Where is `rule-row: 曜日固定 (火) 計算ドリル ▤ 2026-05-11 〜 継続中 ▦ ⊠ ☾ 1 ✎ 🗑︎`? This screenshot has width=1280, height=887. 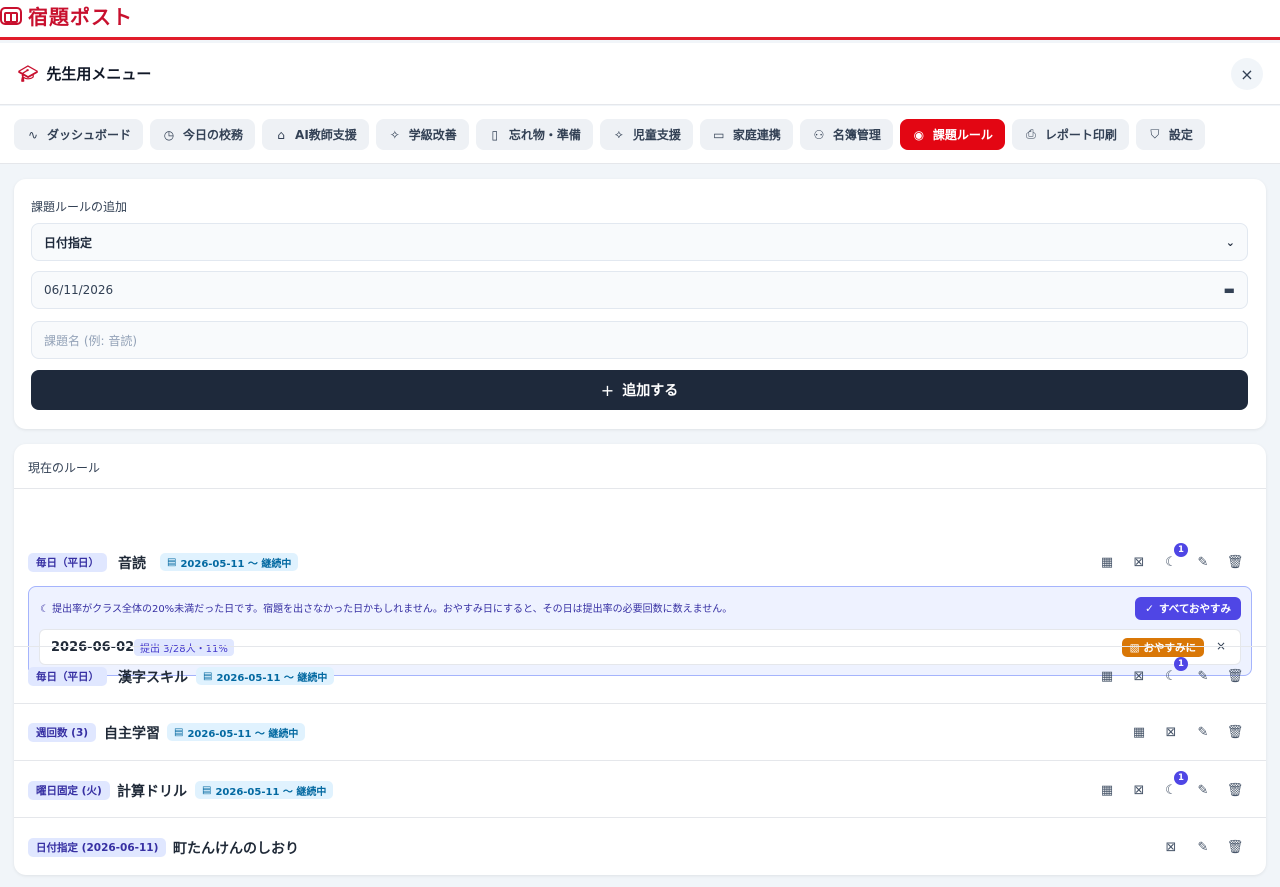 rule-row: 曜日固定 (火) 計算ドリル ▤ 2026-05-11 〜 継続中 ▦ ⊠ ☾ 1 ✎ 🗑︎ is located at coordinates (640, 788).